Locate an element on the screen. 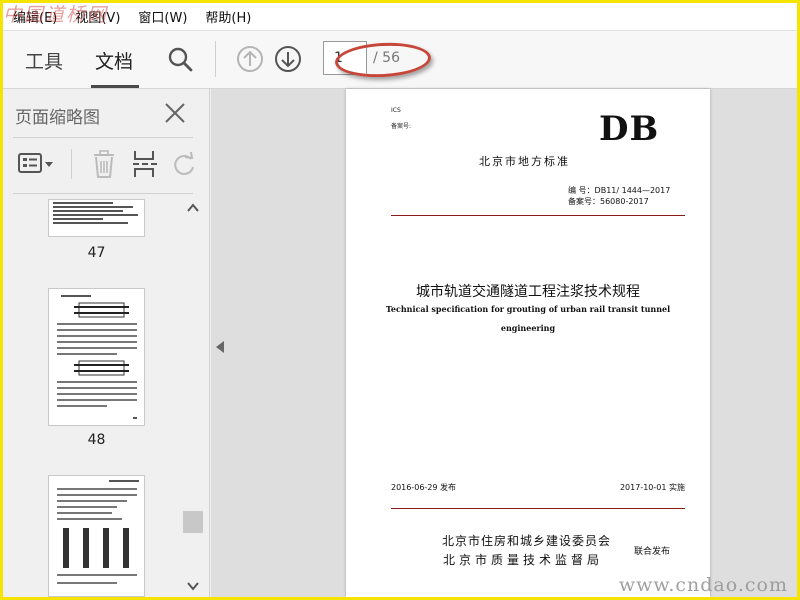 Image resolution: width=800 pixels, height=600 pixels. page-down-icon is located at coordinates (288, 59).